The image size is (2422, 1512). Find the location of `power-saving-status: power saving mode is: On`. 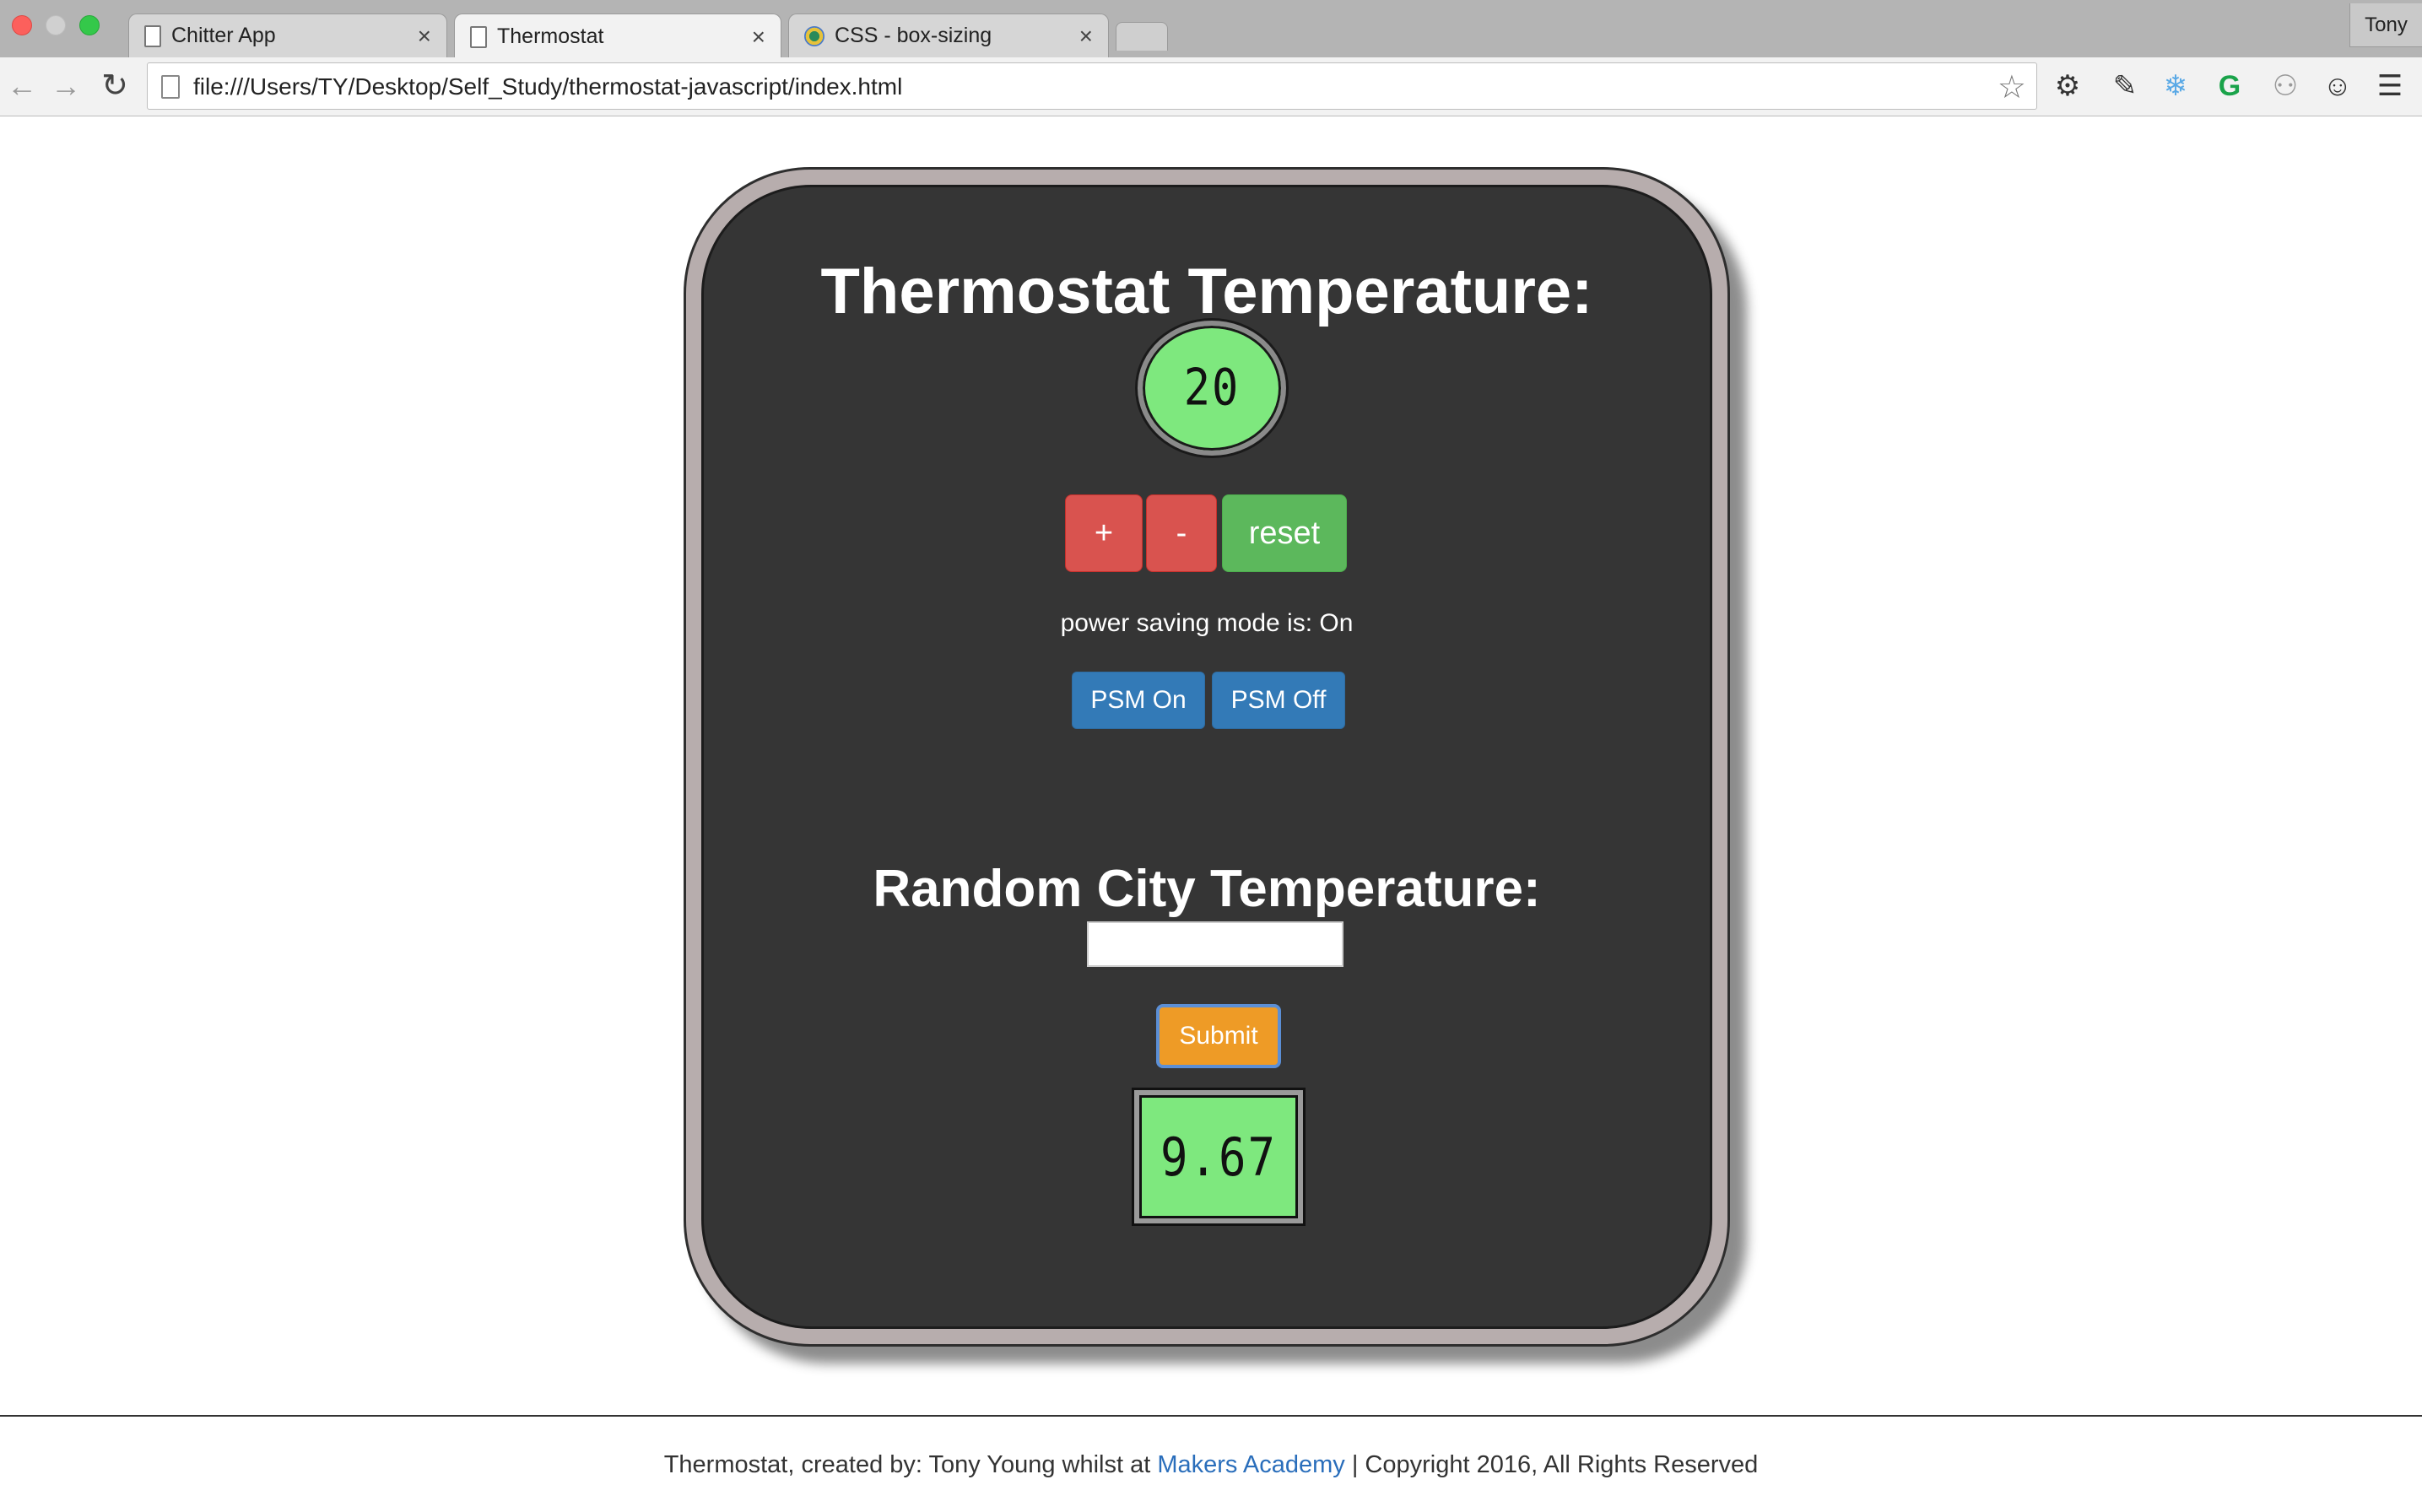

power-saving-status: power saving mode is: On is located at coordinates (1207, 623).